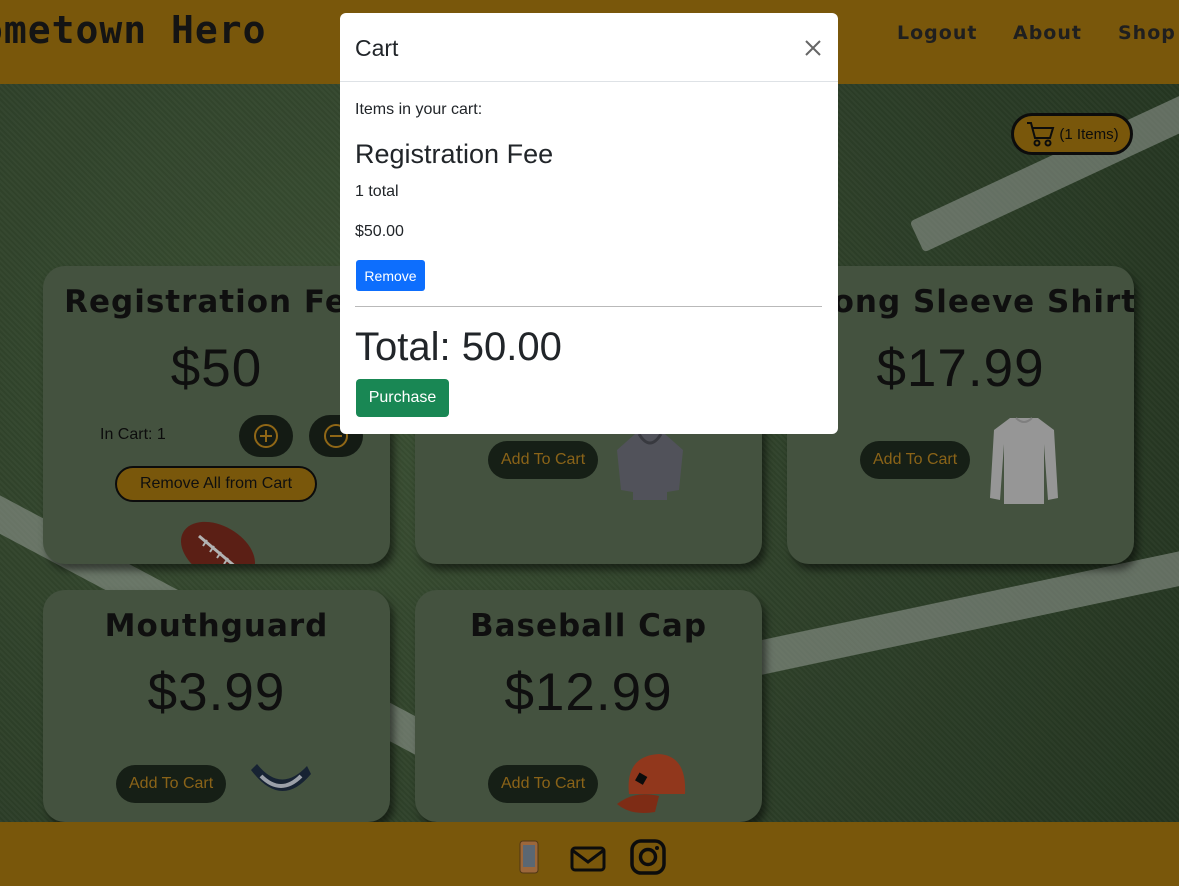 The height and width of the screenshot is (886, 1179). Describe the element at coordinates (390, 275) in the screenshot. I see `remove-item-button: Remove` at that location.